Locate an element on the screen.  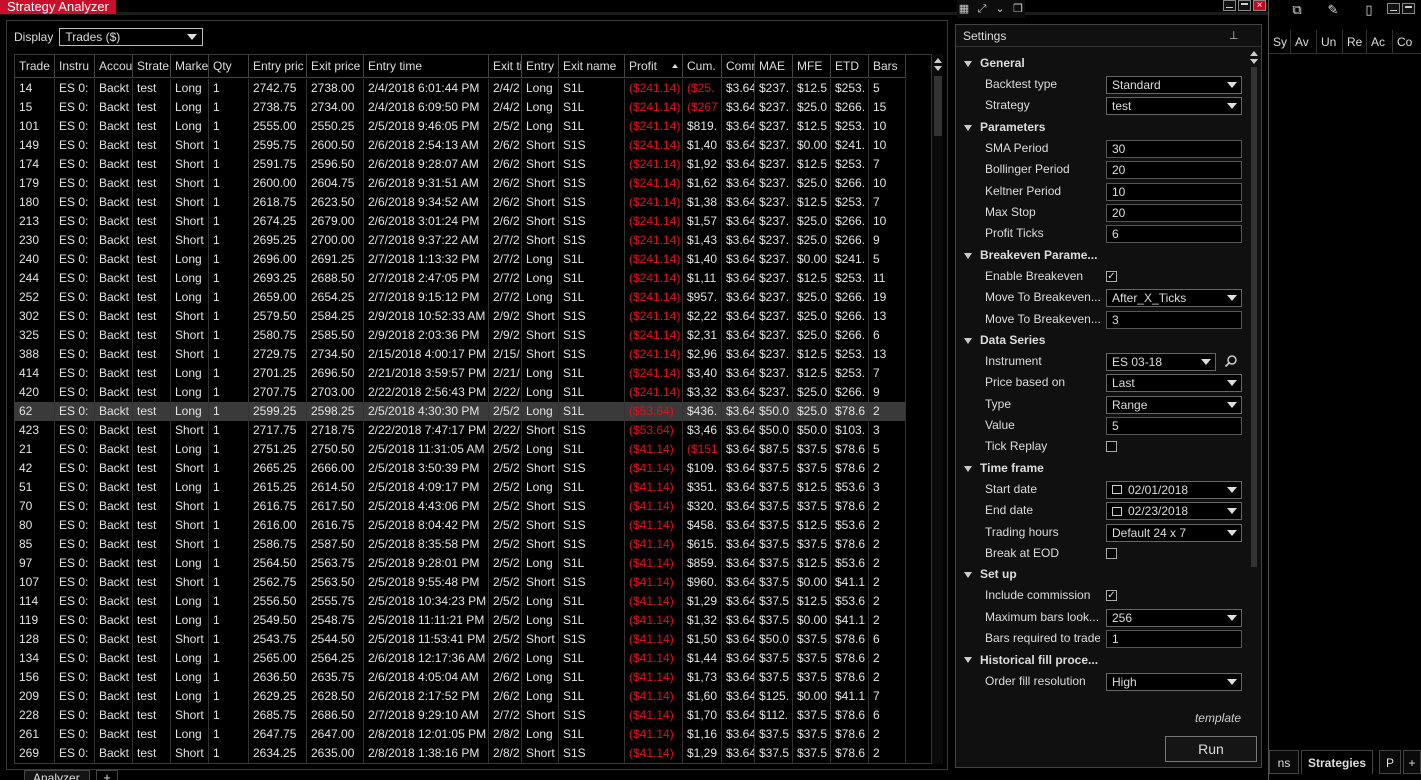
window-link-icon: ❐ is located at coordinates (1018, 9).